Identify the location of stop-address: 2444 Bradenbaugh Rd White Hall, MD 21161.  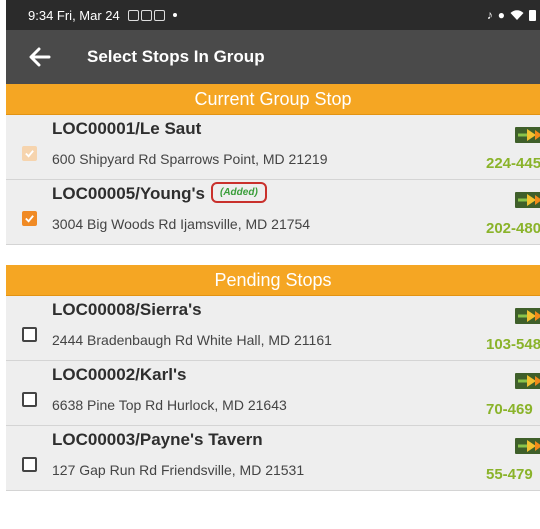
(192, 340).